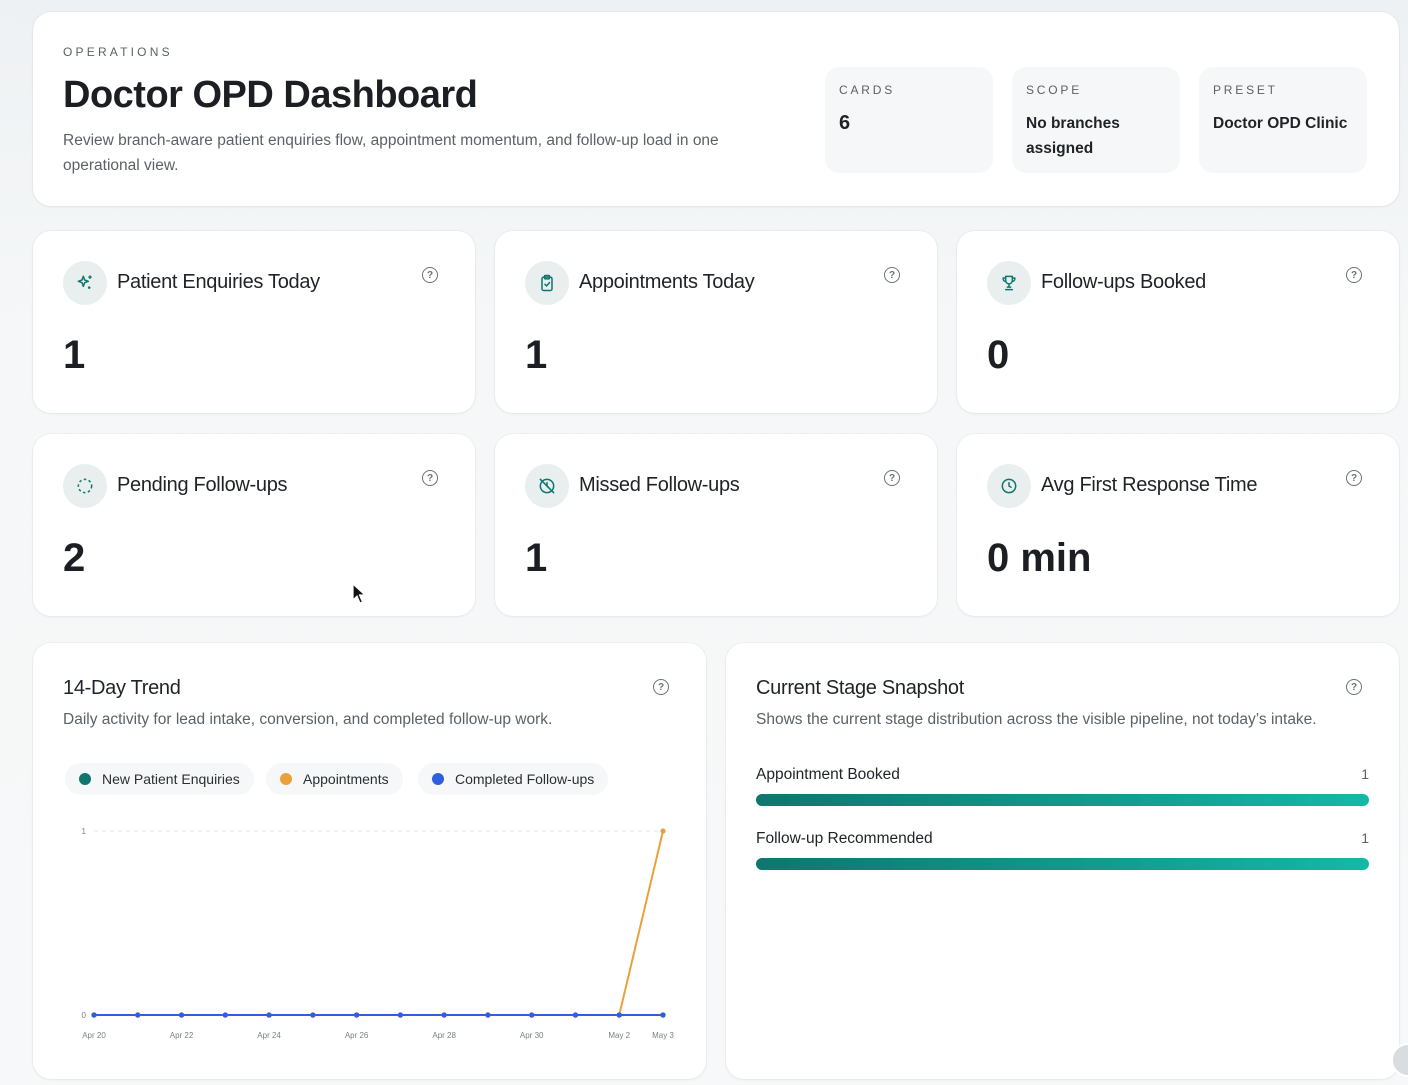  What do you see at coordinates (357, 1035) in the screenshot?
I see `x-tick-label: Apr 26` at bounding box center [357, 1035].